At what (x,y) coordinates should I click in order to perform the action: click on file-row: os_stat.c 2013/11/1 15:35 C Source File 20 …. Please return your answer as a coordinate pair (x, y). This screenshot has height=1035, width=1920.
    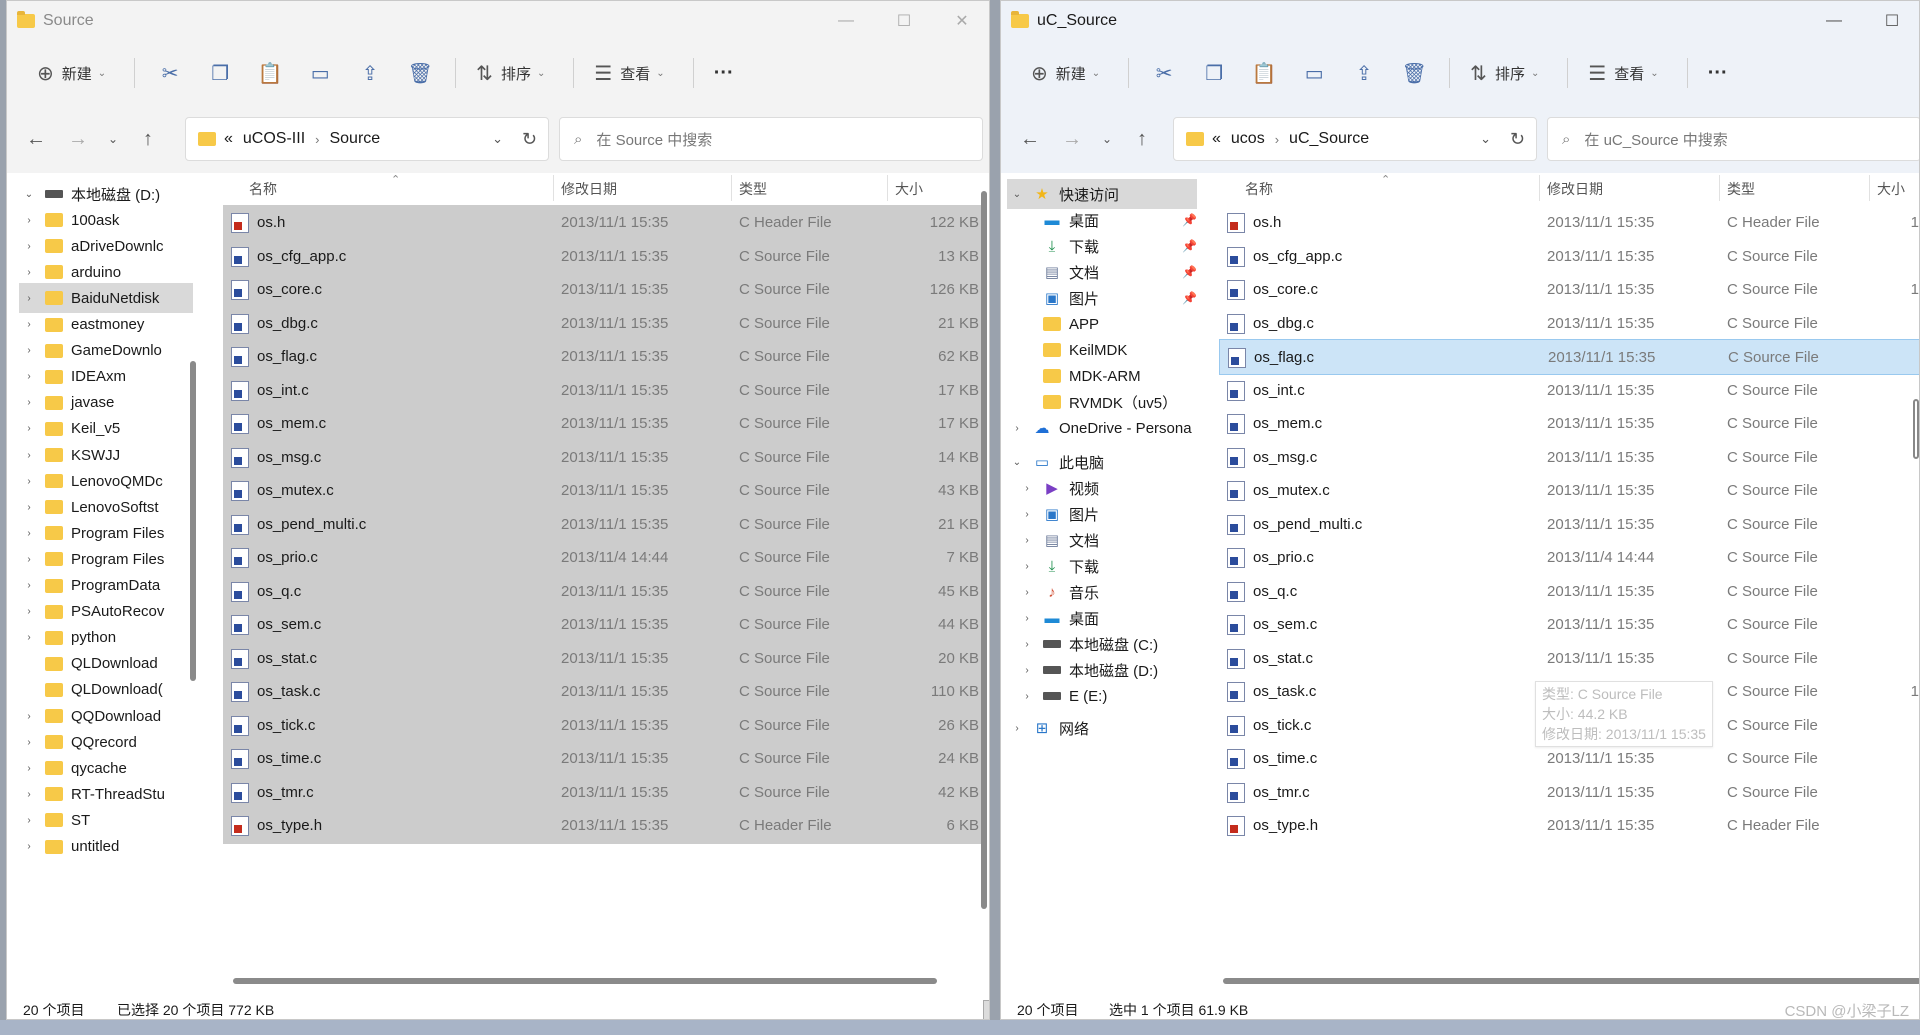
    Looking at the image, I should click on (604, 658).